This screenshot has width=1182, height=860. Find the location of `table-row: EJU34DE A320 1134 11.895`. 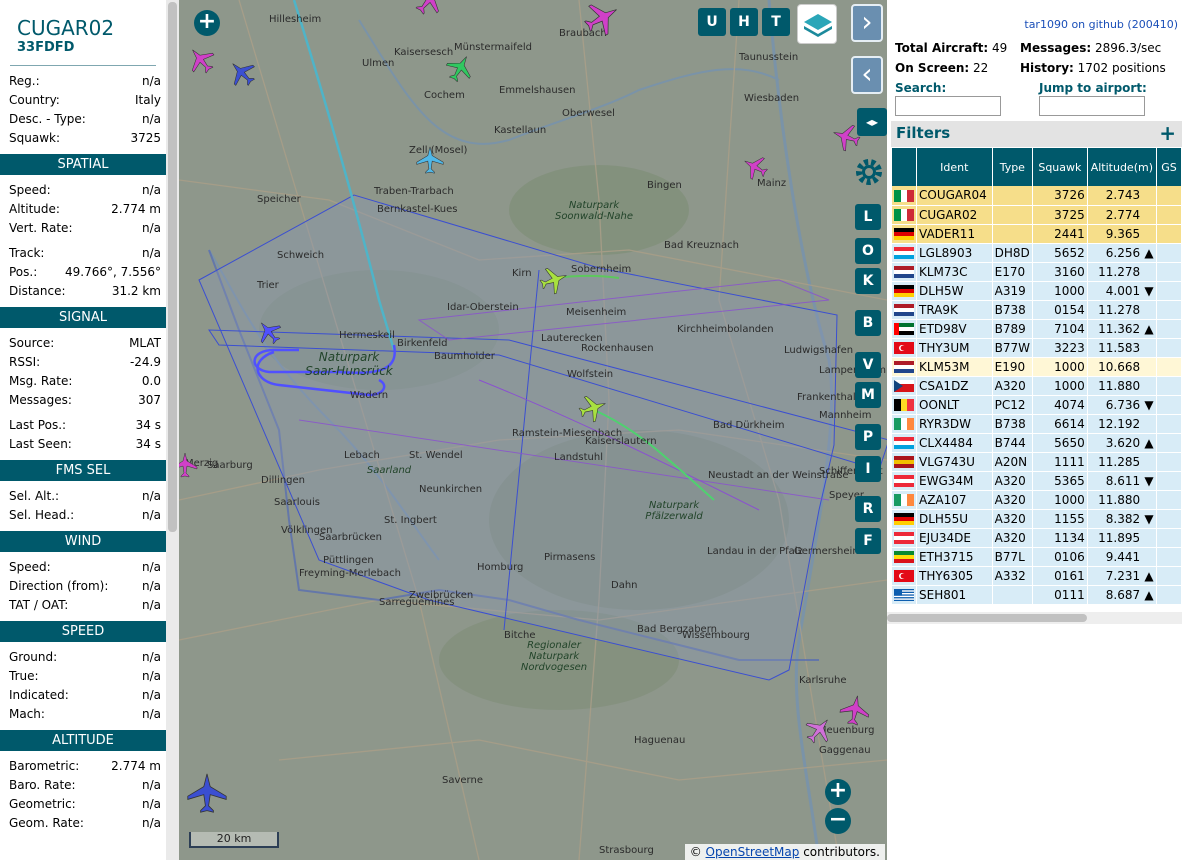

table-row: EJU34DE A320 1134 11.895 is located at coordinates (1037, 538).